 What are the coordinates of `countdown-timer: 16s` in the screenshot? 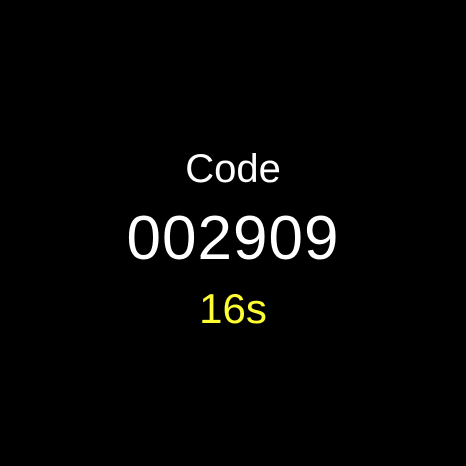 It's located at (233, 308).